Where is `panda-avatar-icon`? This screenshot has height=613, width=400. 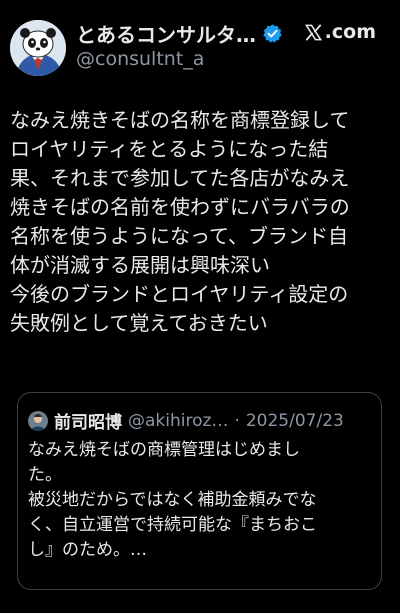 panda-avatar-icon is located at coordinates (38, 48).